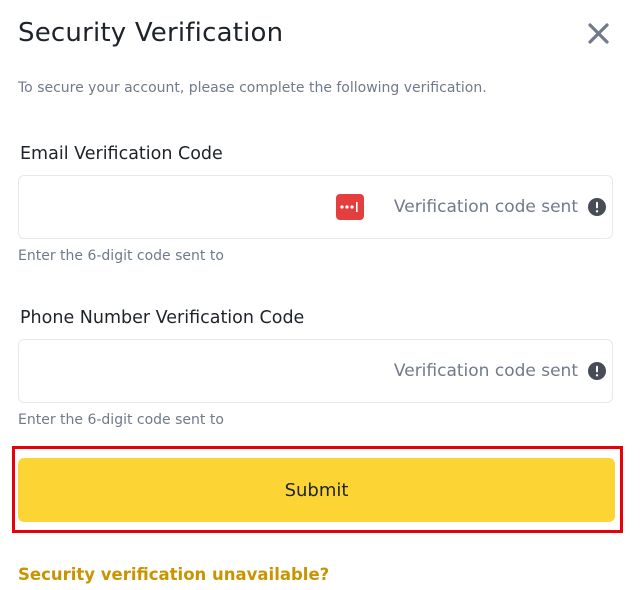 This screenshot has width=640, height=590. What do you see at coordinates (316, 490) in the screenshot?
I see `submit-button: Submit` at bounding box center [316, 490].